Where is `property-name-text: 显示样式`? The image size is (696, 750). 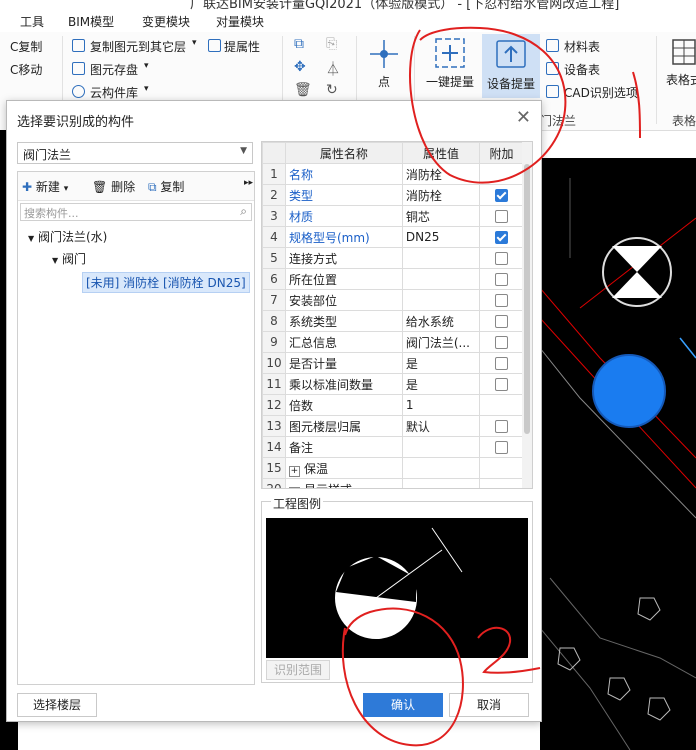
property-name-text: 显示样式 is located at coordinates (328, 486).